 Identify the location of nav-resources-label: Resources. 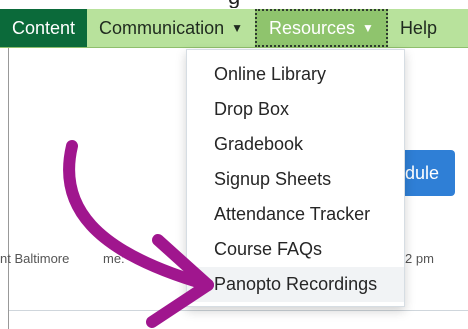
(312, 27).